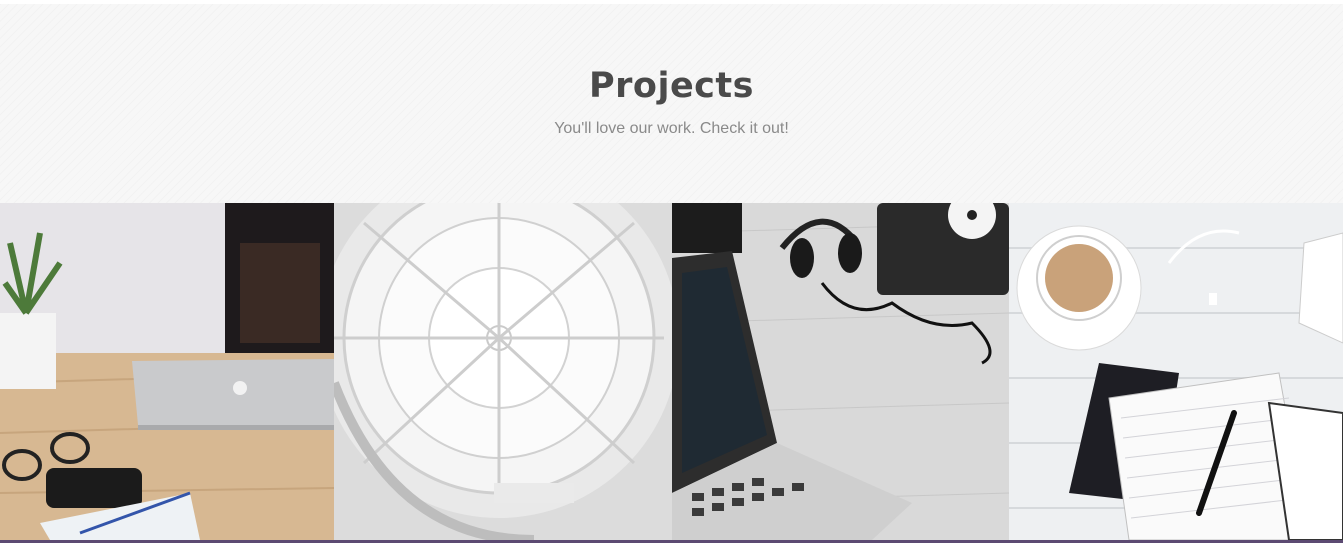 The image size is (1343, 543). I want to click on section-title: Projects, so click(671, 86).